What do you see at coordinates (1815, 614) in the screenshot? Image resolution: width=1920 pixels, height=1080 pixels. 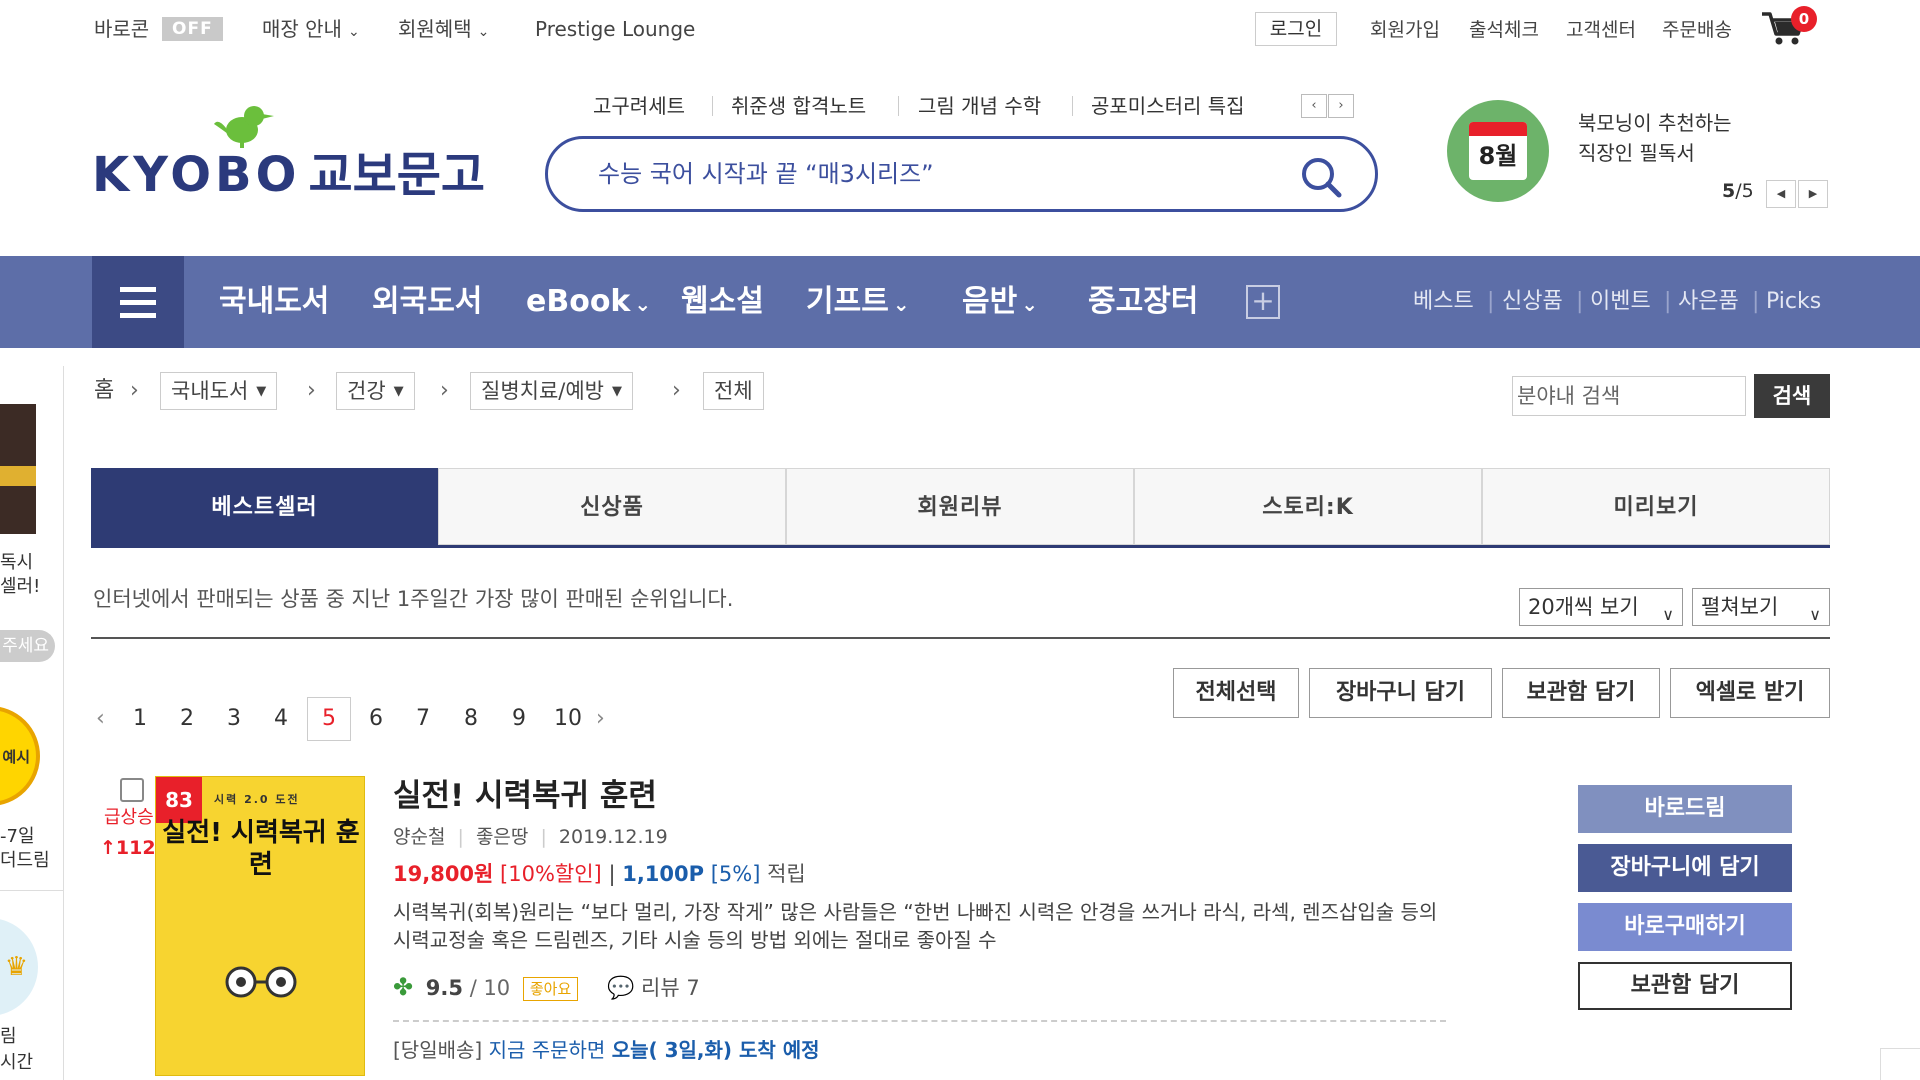 I see `chevron-down-icon: ∨` at bounding box center [1815, 614].